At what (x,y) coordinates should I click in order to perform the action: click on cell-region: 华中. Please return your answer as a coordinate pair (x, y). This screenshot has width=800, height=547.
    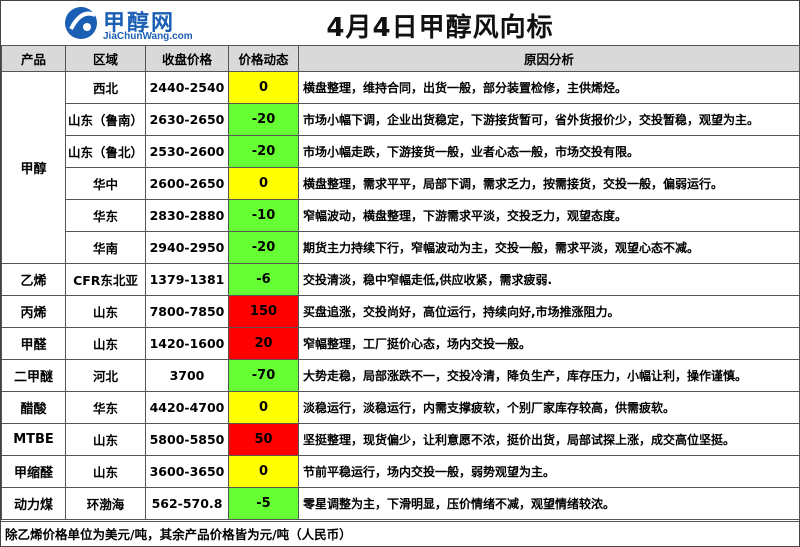
    Looking at the image, I should click on (105, 183).